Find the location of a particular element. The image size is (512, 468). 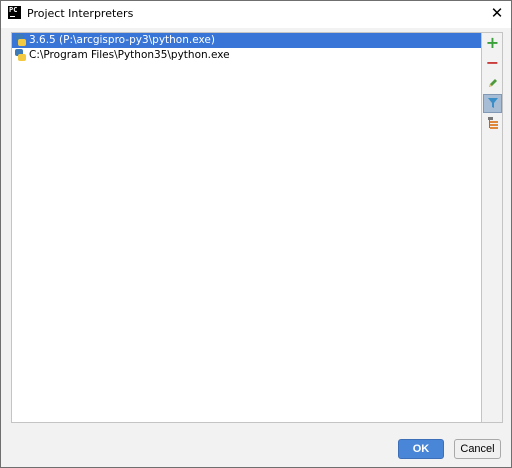

minus-icon: − is located at coordinates (492, 62).